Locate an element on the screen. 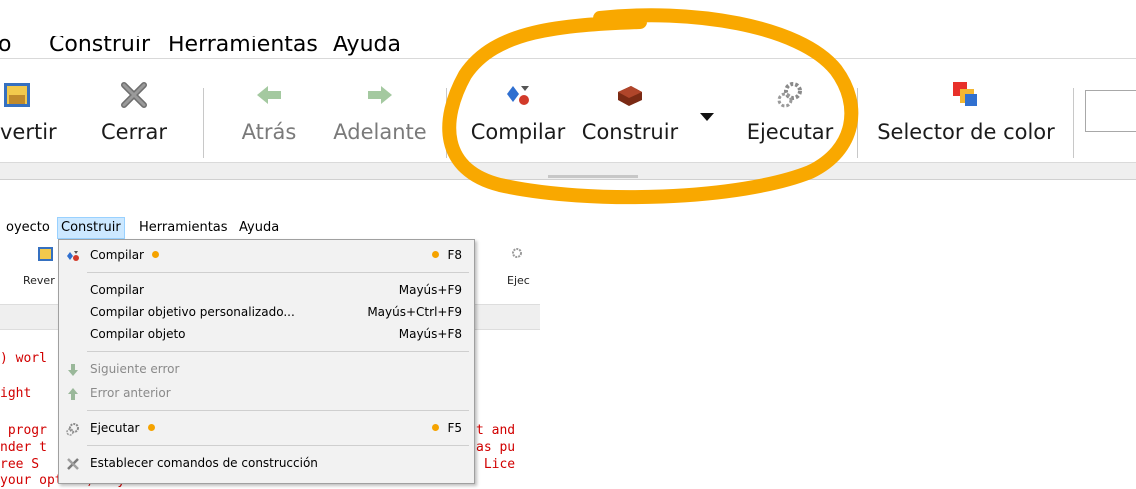 The width and height of the screenshot is (1136, 489). menu-proyecto: oyecto is located at coordinates (28, 228).